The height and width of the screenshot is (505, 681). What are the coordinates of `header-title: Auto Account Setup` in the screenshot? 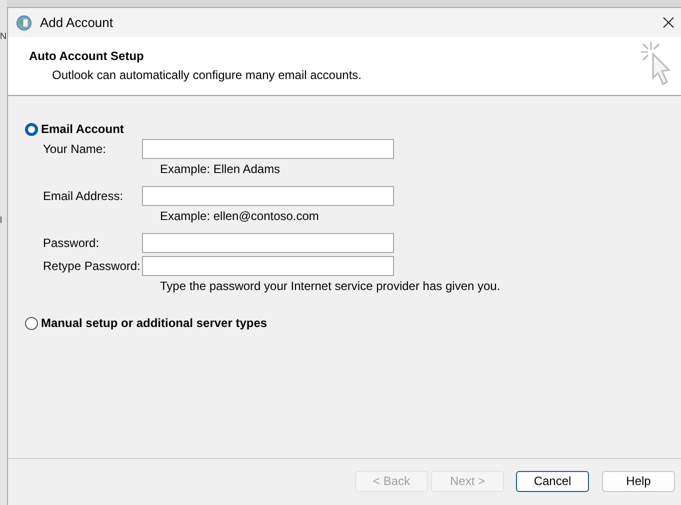 It's located at (87, 56).